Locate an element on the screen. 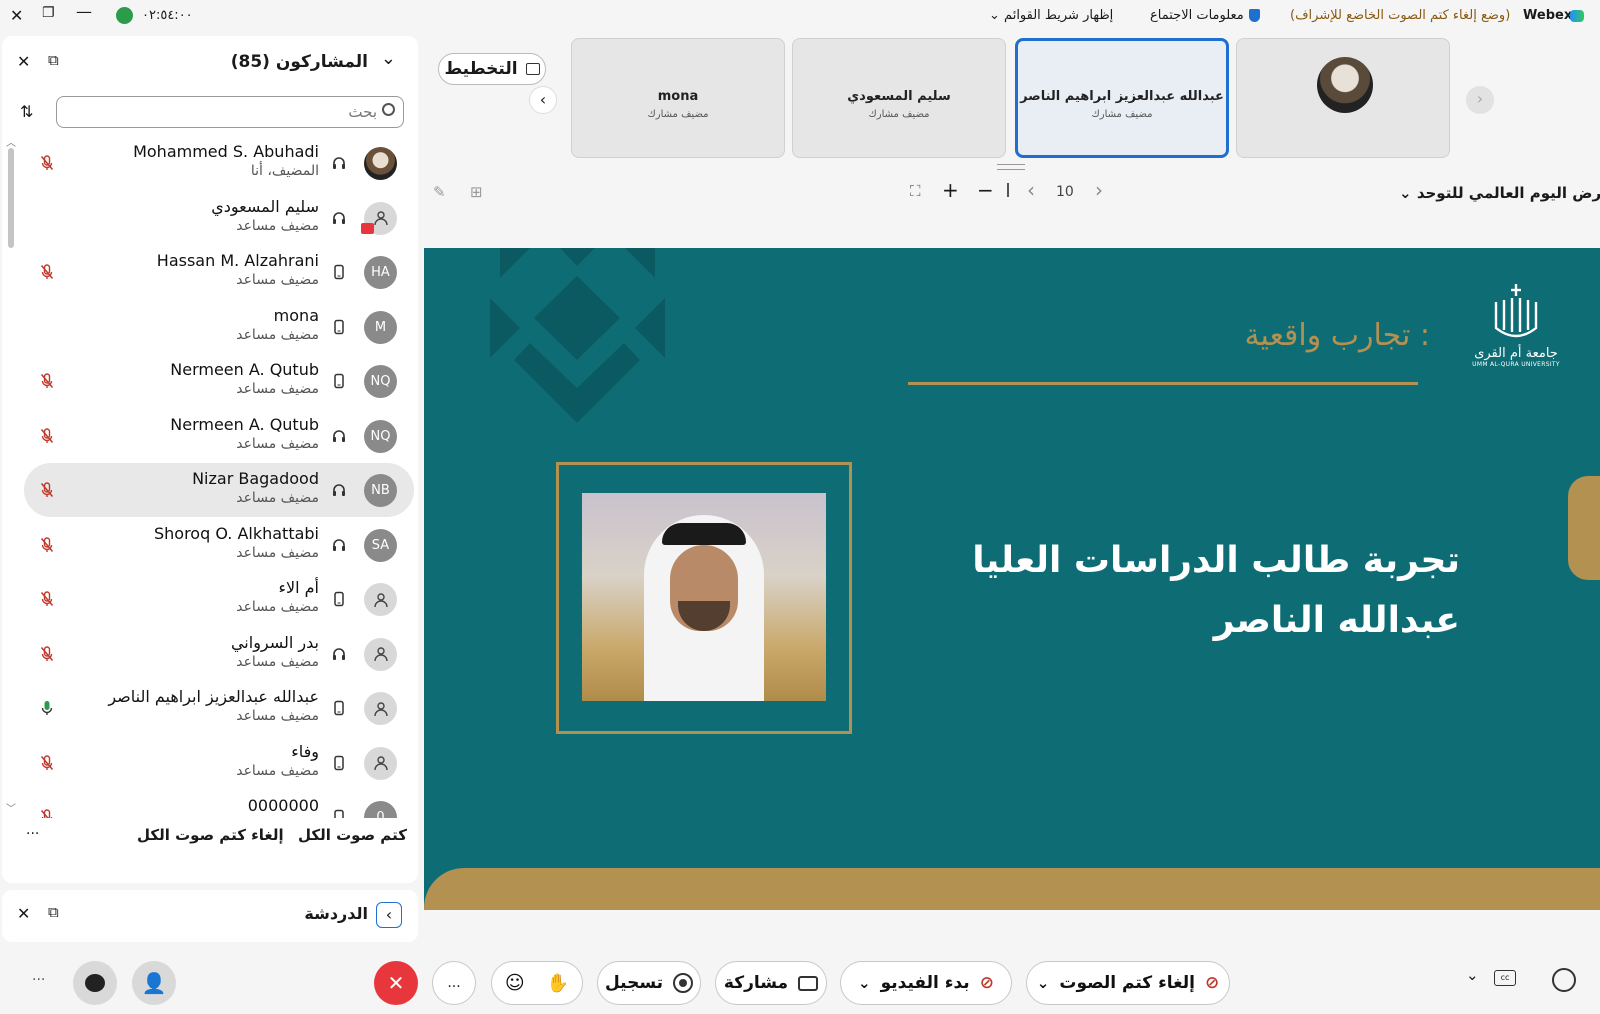  decorative-tab is located at coordinates (1584, 528).